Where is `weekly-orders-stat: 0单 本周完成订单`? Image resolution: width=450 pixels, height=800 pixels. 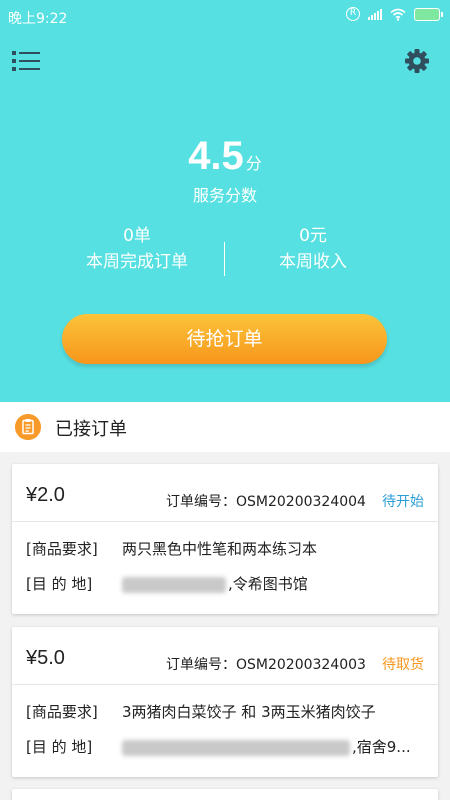 weekly-orders-stat: 0单 本周完成订单 is located at coordinates (137, 250).